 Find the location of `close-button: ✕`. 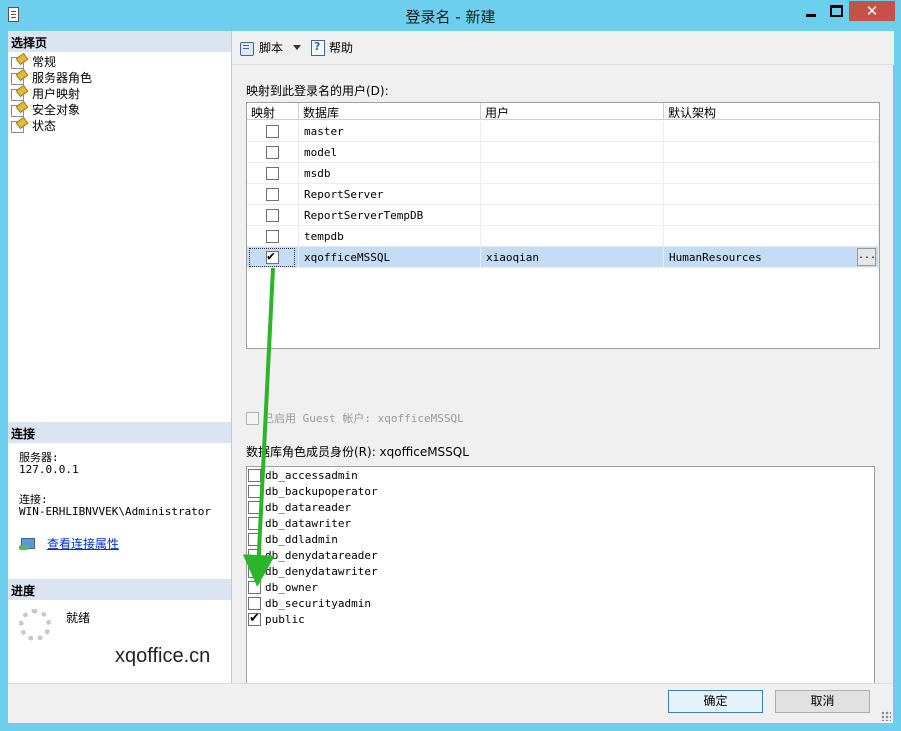

close-button: ✕ is located at coordinates (872, 11).